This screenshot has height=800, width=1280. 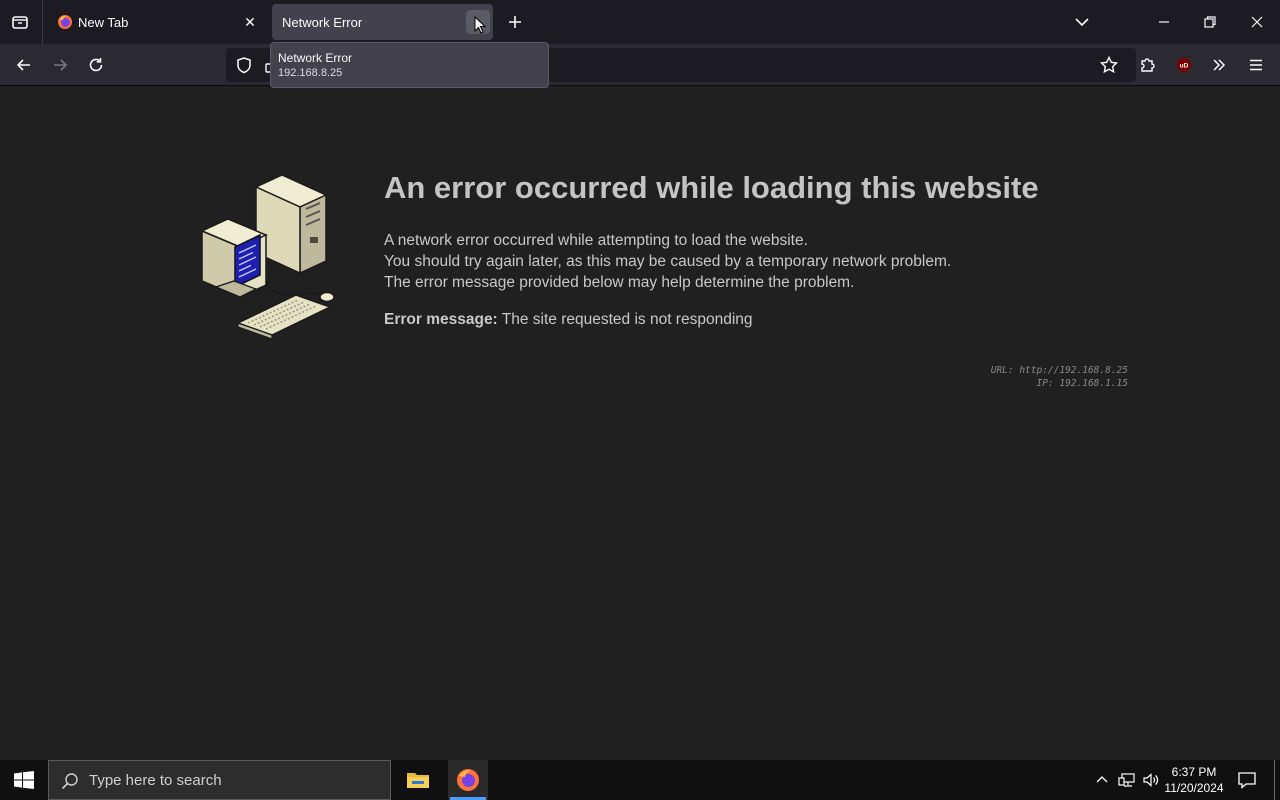 I want to click on hamburger-menu-icon, so click(x=1256, y=65).